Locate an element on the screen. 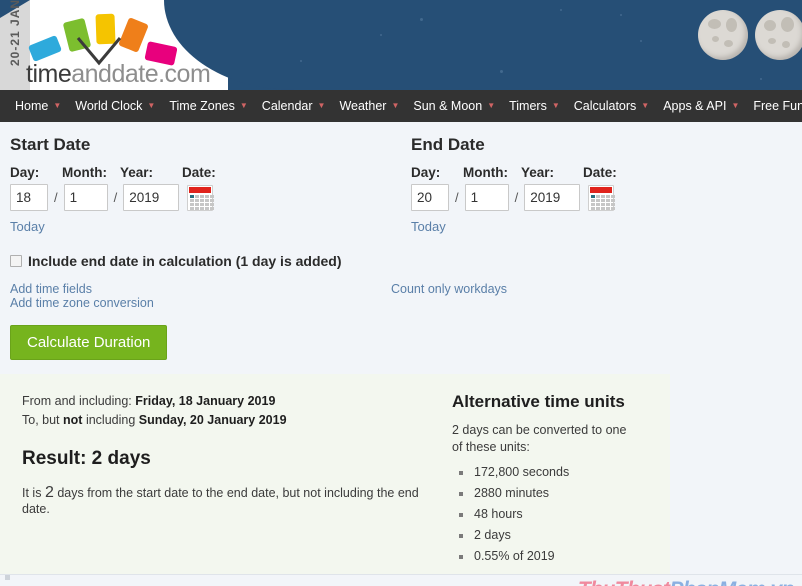  footer-marker is located at coordinates (7, 577).